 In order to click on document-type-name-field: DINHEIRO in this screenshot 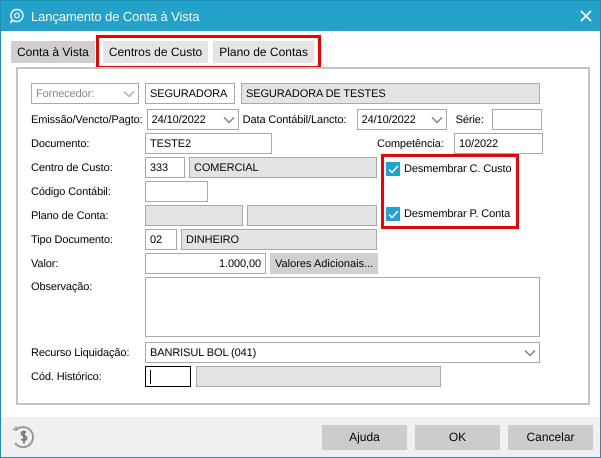, I will do `click(279, 239)`.